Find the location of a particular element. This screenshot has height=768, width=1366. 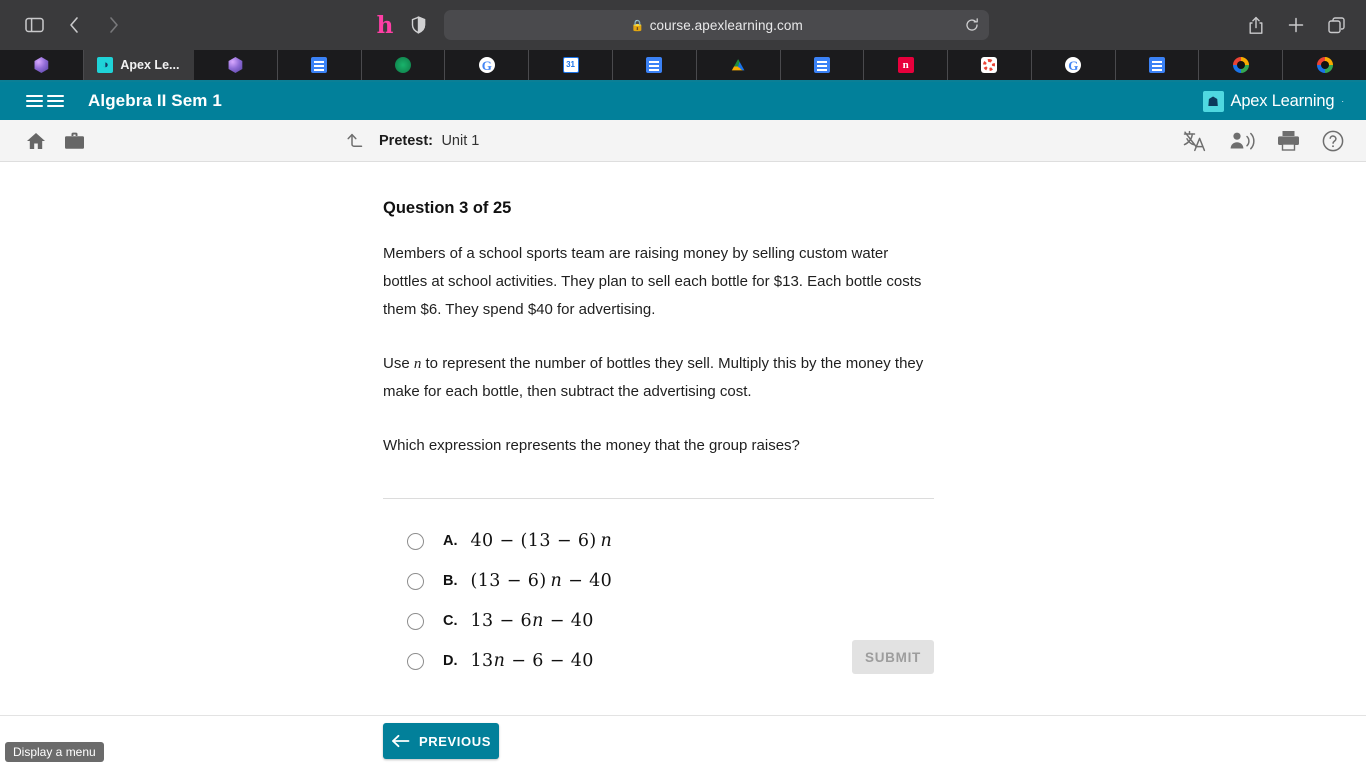

browser-actions-group is located at coordinates (1296, 25).